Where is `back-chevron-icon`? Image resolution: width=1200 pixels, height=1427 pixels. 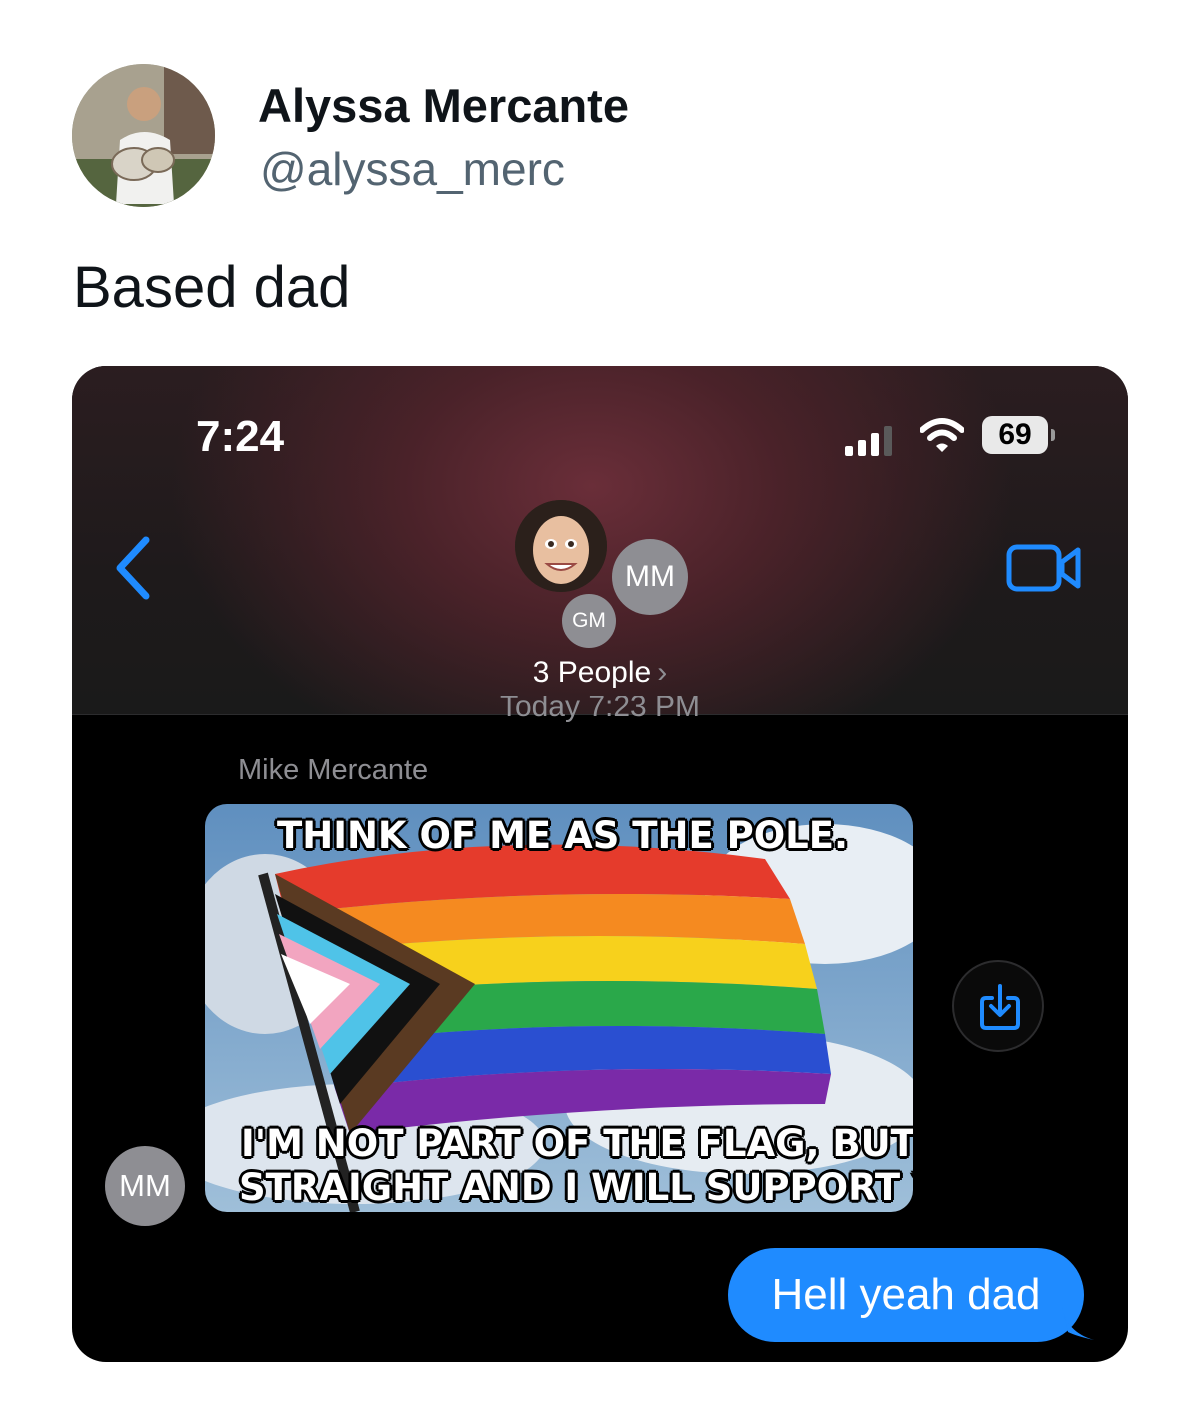 back-chevron-icon is located at coordinates (134, 568).